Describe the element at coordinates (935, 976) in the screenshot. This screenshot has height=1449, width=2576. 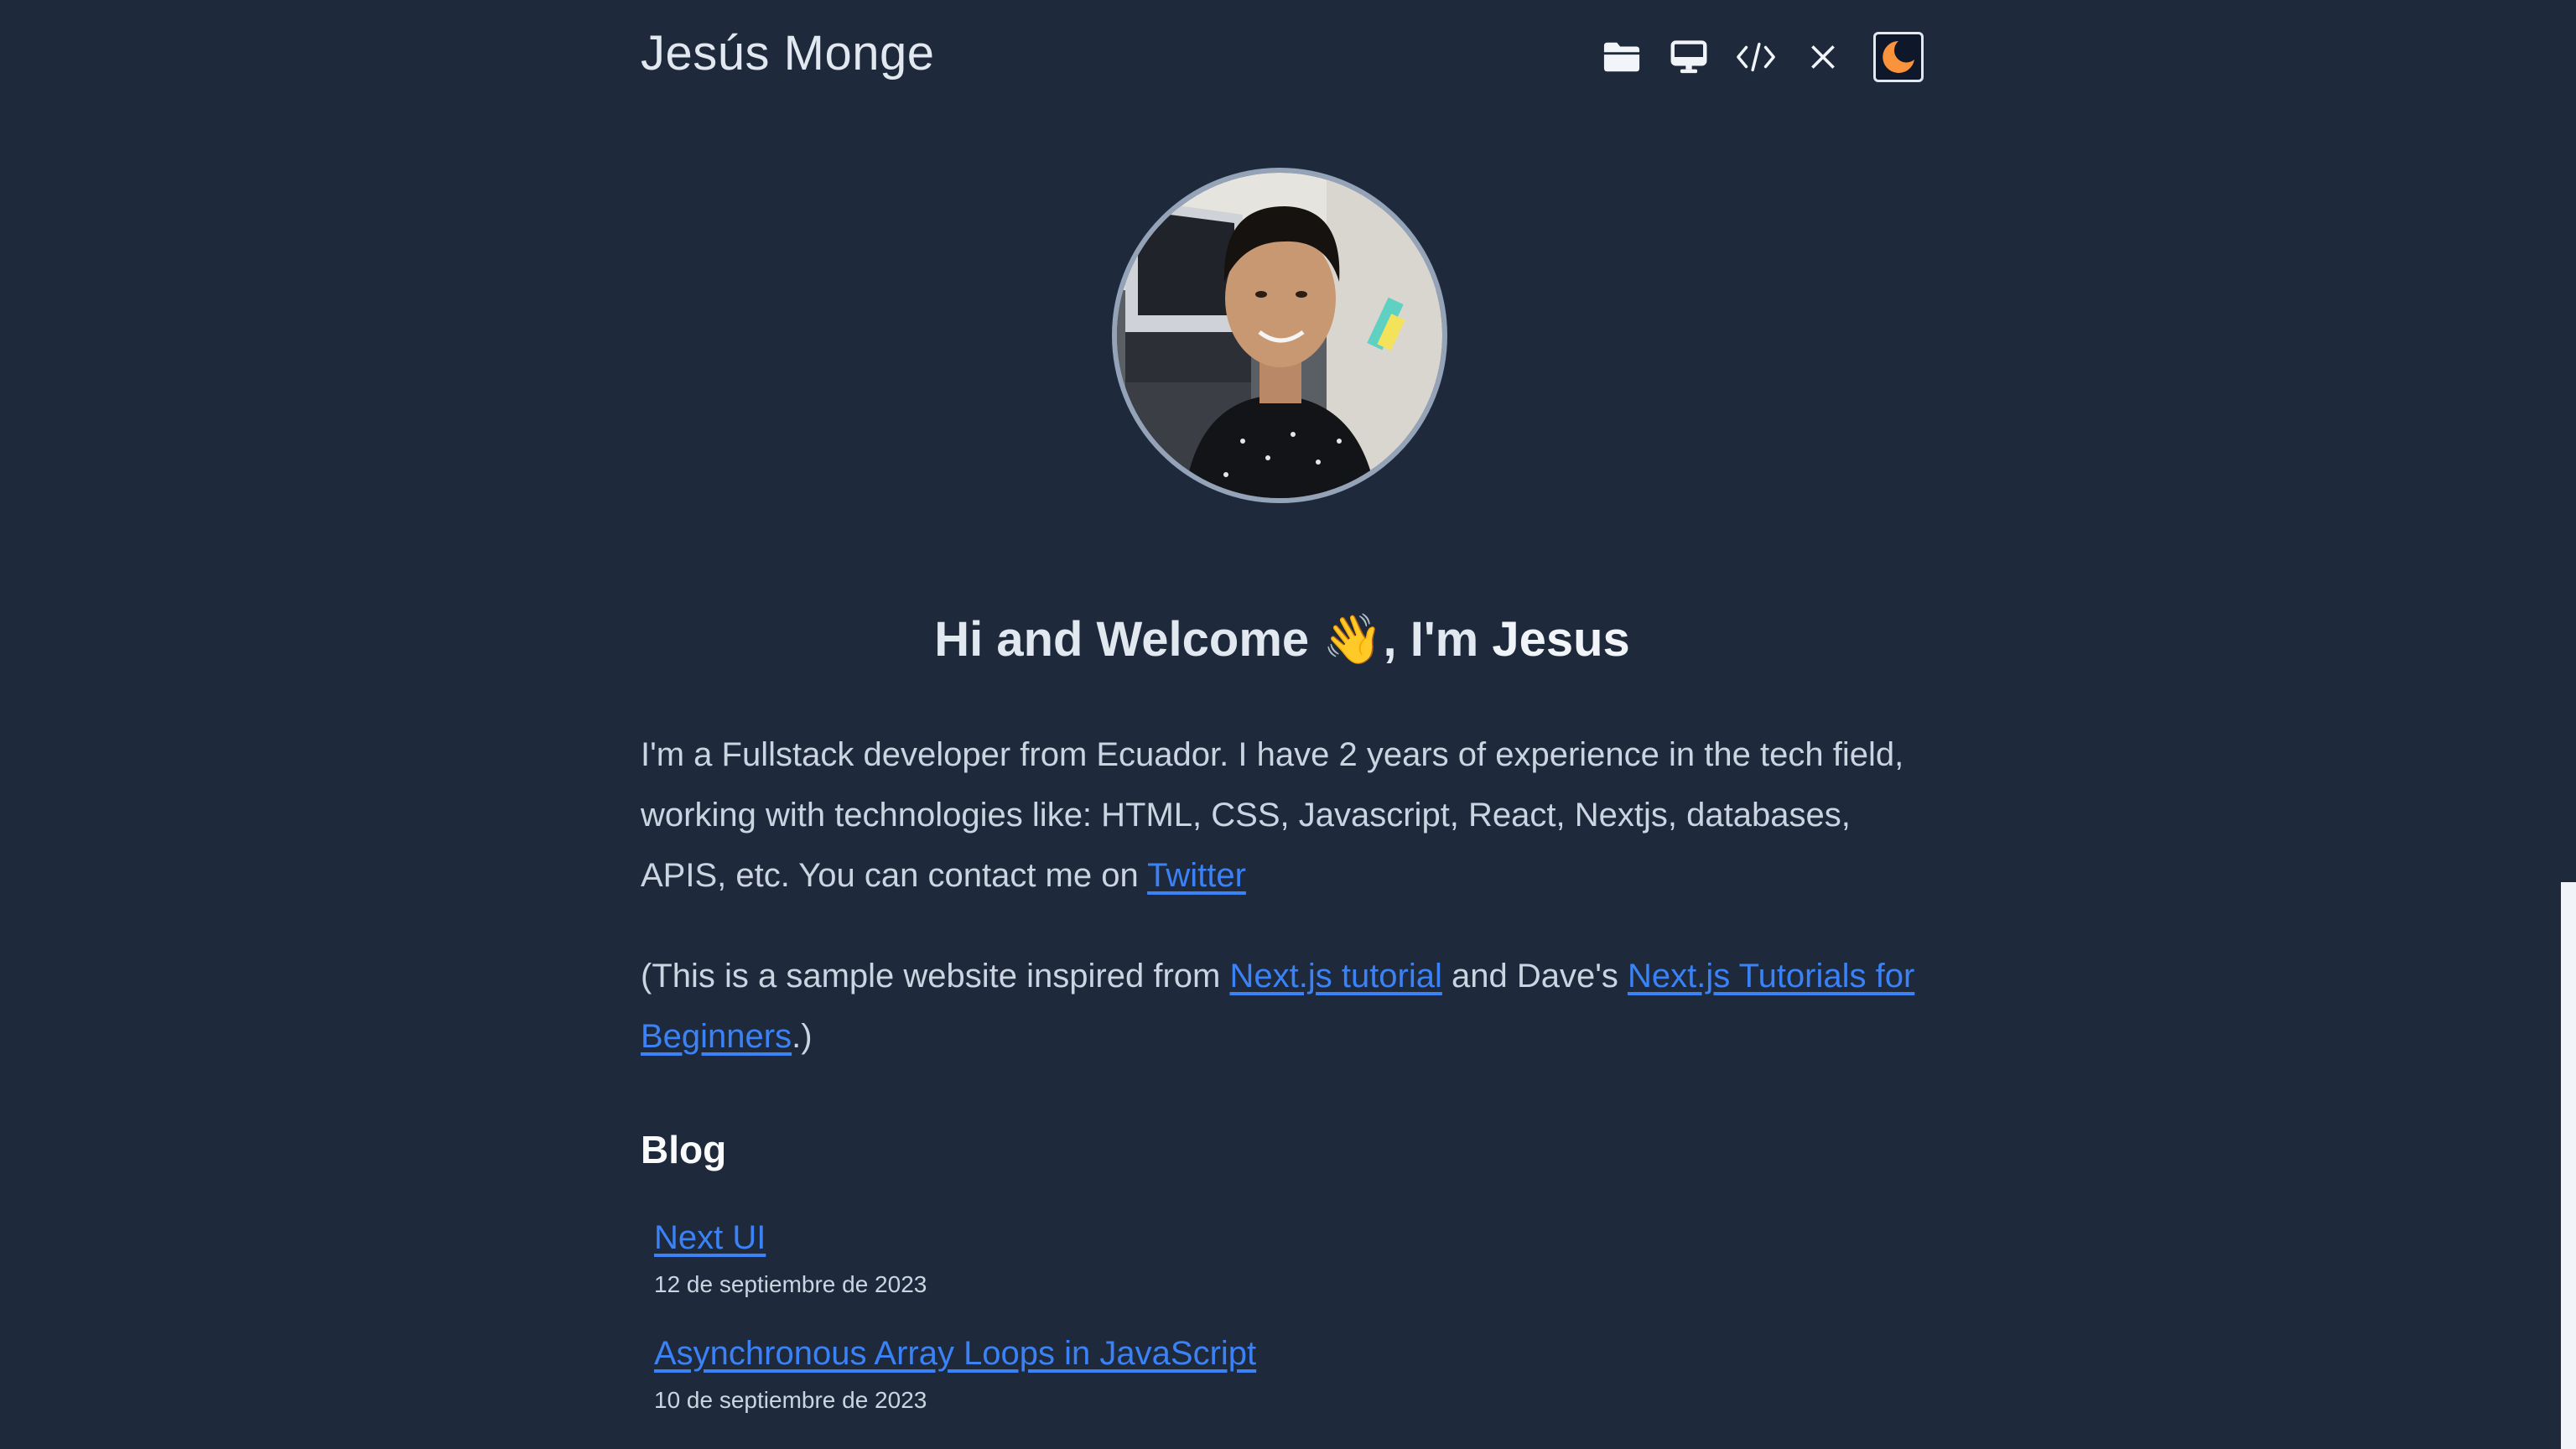
I see `sample-note-prefix: (This is a sample website inspired from` at that location.